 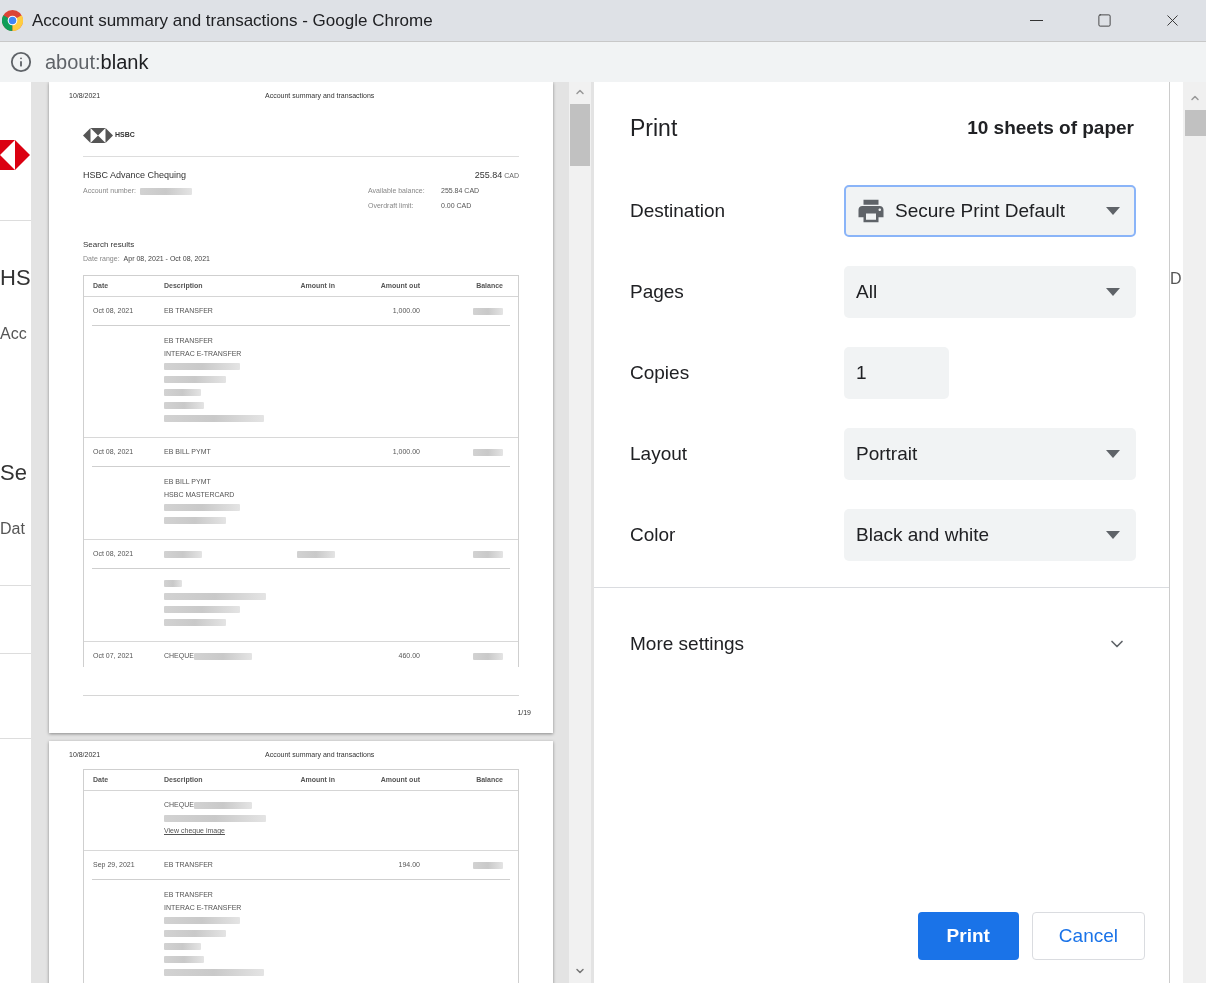 I want to click on preview-scrollbar, so click(x=580, y=532).